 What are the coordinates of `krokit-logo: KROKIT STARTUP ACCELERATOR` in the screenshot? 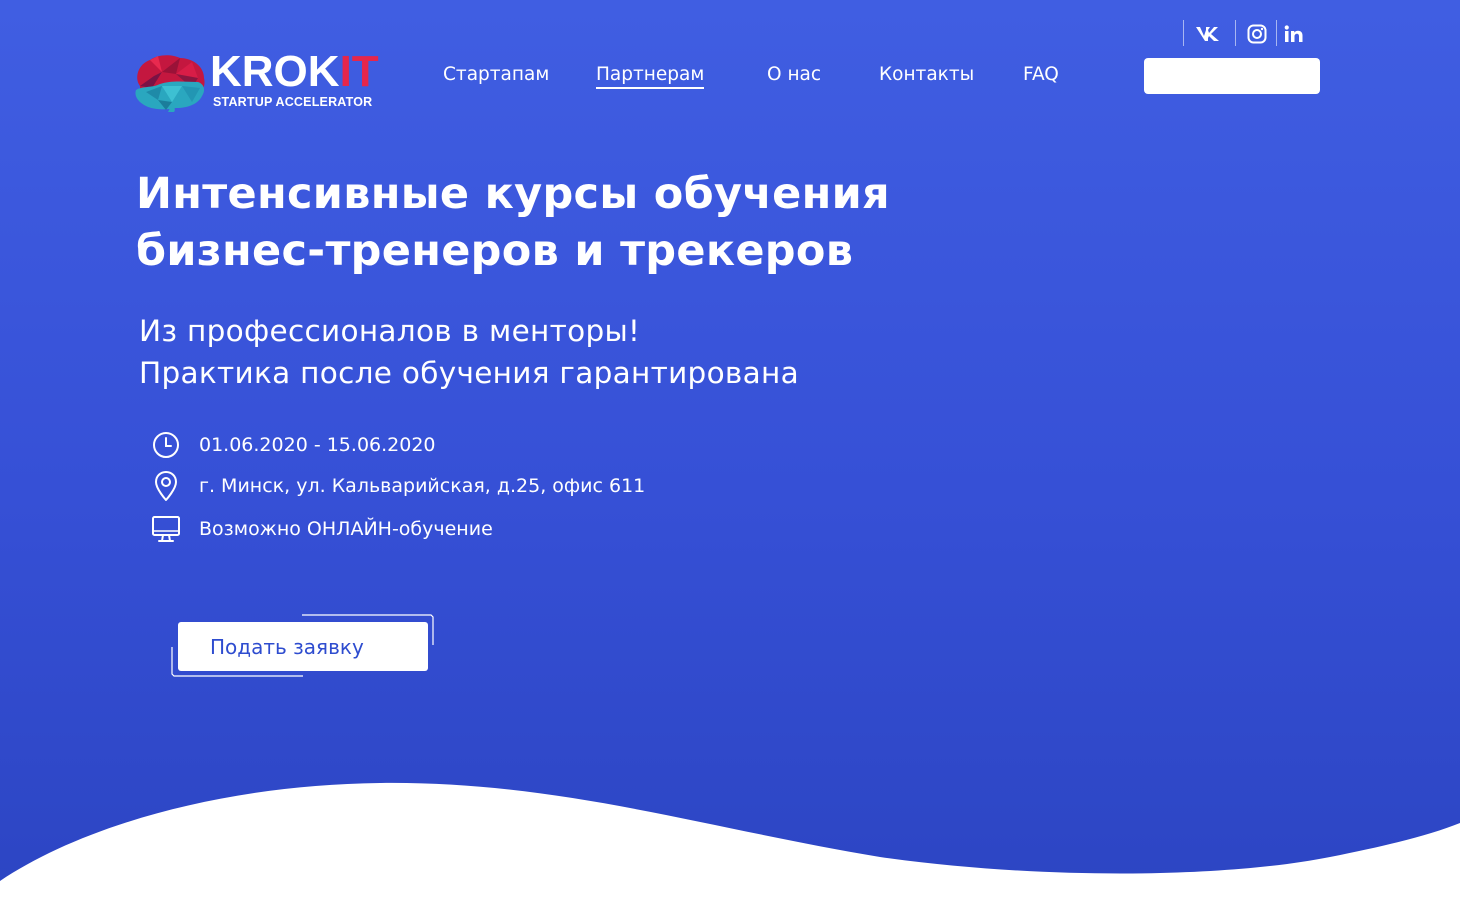 It's located at (267, 80).